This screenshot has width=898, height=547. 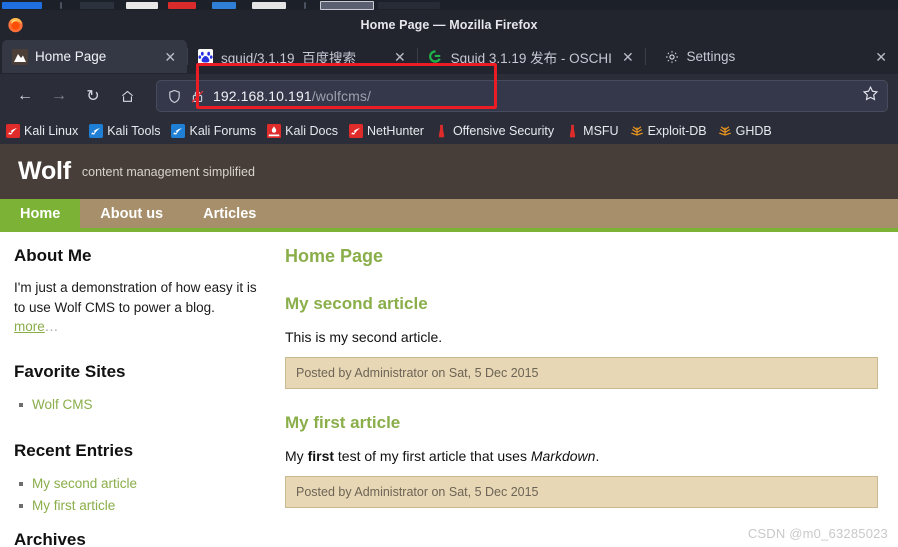 I want to click on msfu-icon, so click(x=572, y=131).